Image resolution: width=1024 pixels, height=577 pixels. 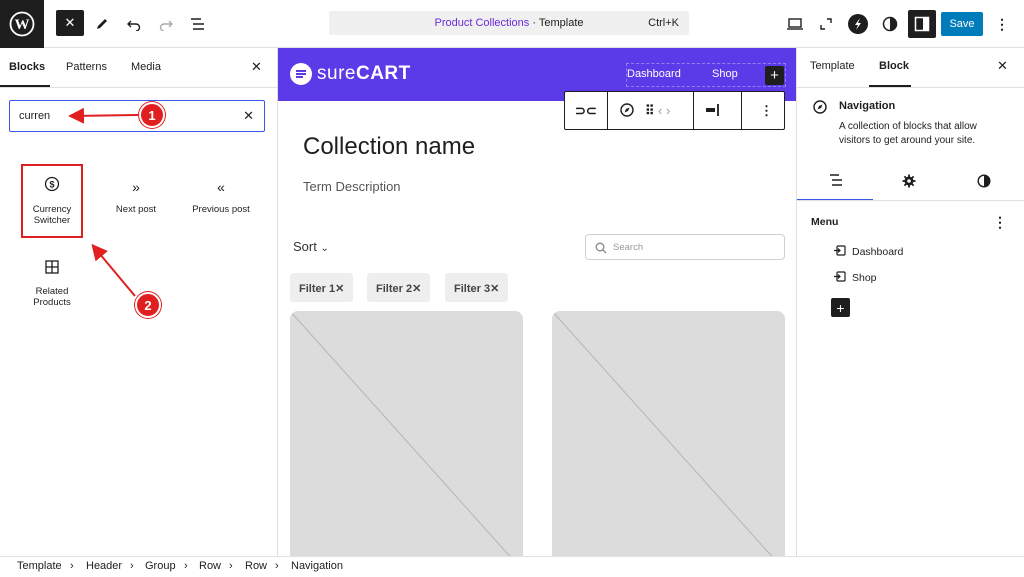 What do you see at coordinates (148, 305) in the screenshot?
I see `annotation-badge-2: 2` at bounding box center [148, 305].